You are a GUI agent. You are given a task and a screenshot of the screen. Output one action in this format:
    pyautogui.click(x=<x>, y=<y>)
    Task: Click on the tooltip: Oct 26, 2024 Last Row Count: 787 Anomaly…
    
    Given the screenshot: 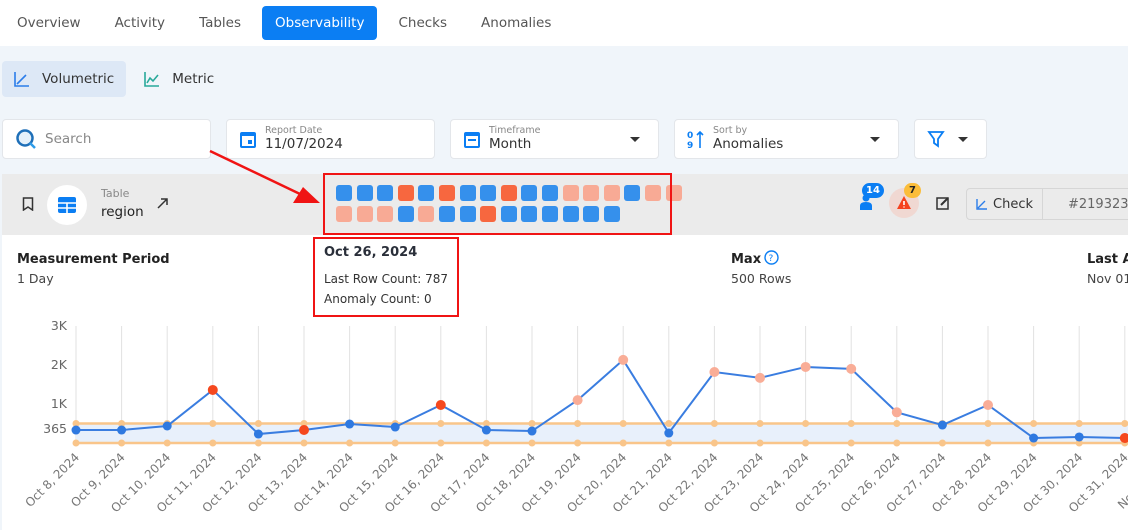 What is the action you would take?
    pyautogui.click(x=386, y=277)
    